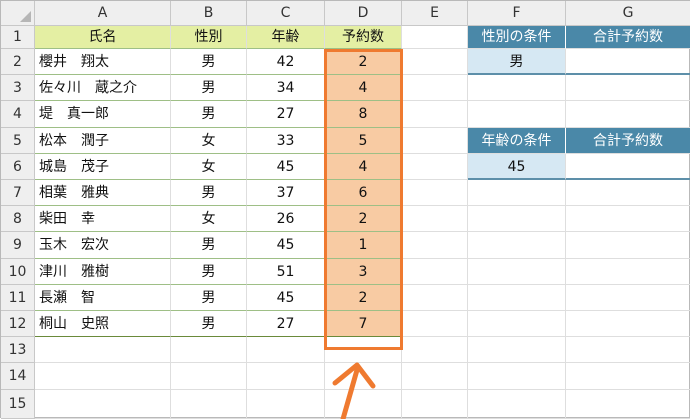 The height and width of the screenshot is (419, 690). What do you see at coordinates (18, 350) in the screenshot?
I see `row-header-13: 13` at bounding box center [18, 350].